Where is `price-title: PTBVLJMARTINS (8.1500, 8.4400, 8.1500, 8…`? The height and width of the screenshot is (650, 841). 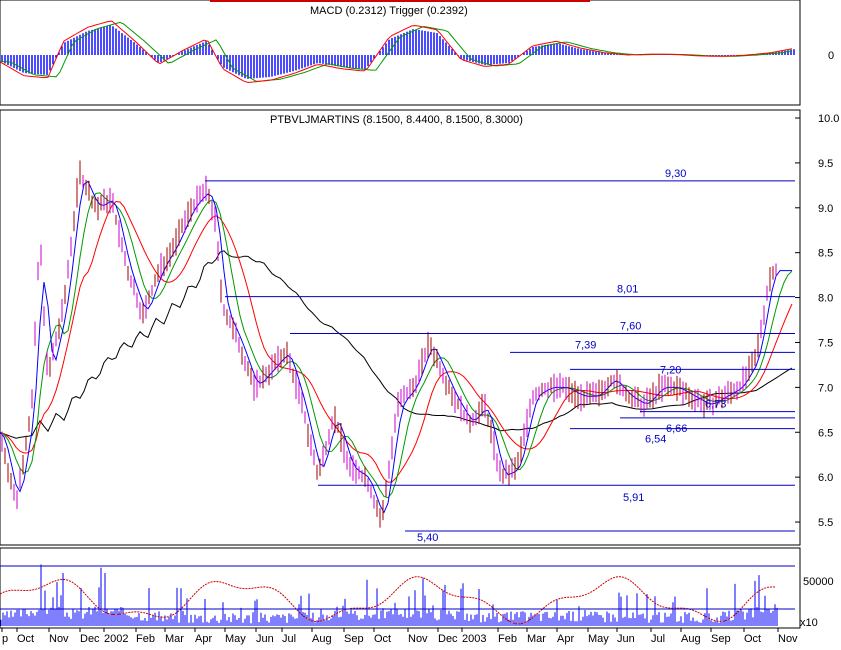 price-title: PTBVLJMARTINS (8.1500, 8.4400, 8.1500, 8… is located at coordinates (396, 120).